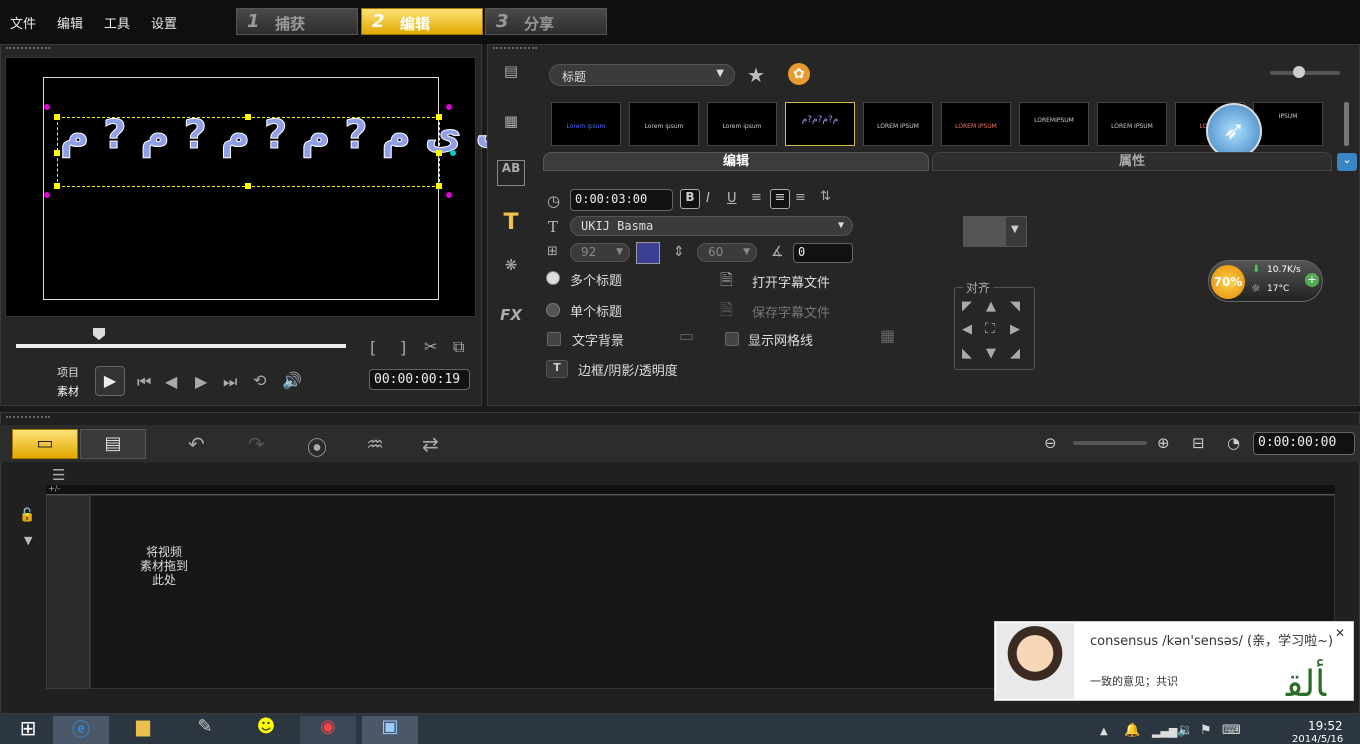 The image size is (1360, 744). Describe the element at coordinates (23, 22) in the screenshot. I see `menu-file: 文件` at that location.